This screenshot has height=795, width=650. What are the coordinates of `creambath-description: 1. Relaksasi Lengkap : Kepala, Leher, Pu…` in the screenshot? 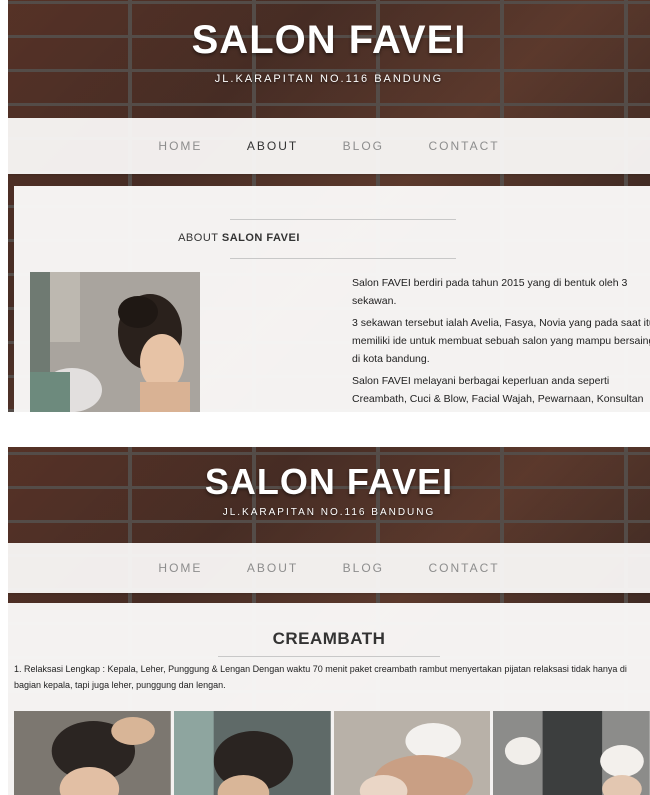 It's located at (320, 677).